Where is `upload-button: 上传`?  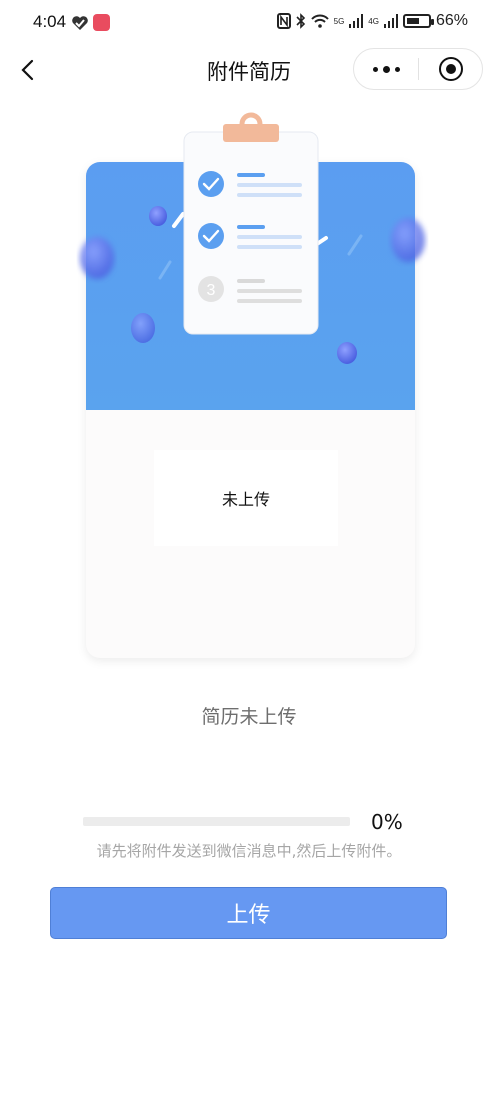 upload-button: 上传 is located at coordinates (248, 913).